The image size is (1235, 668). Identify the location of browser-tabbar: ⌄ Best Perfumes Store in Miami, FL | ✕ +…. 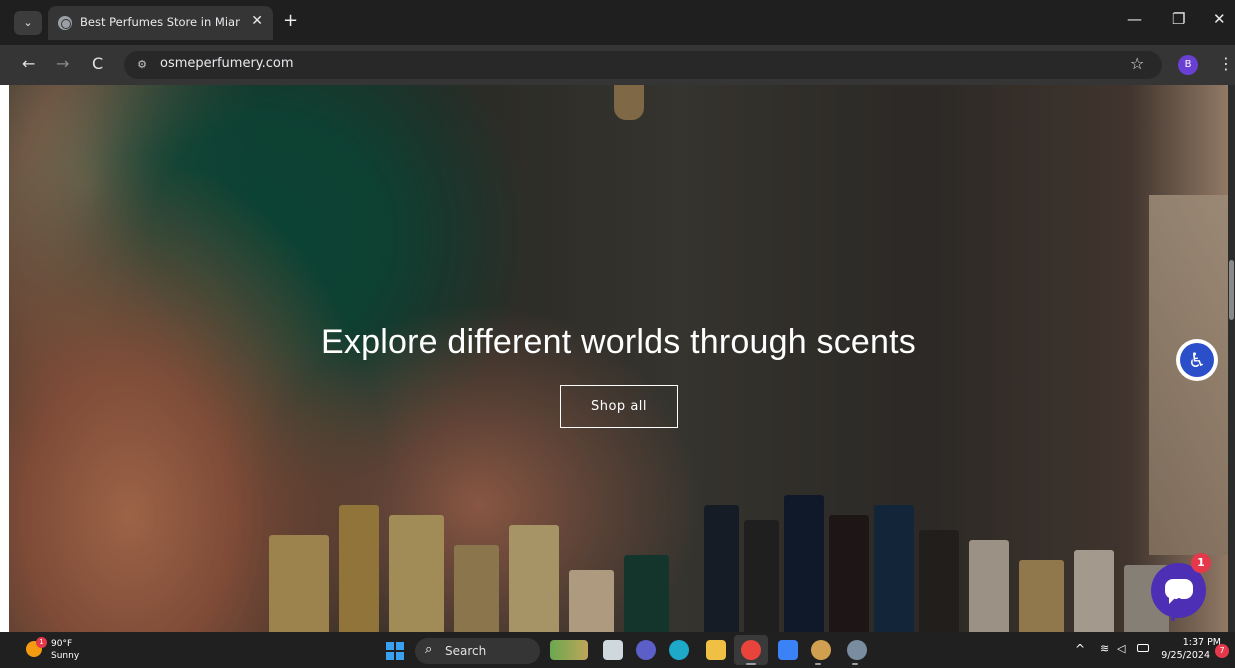
(617, 22).